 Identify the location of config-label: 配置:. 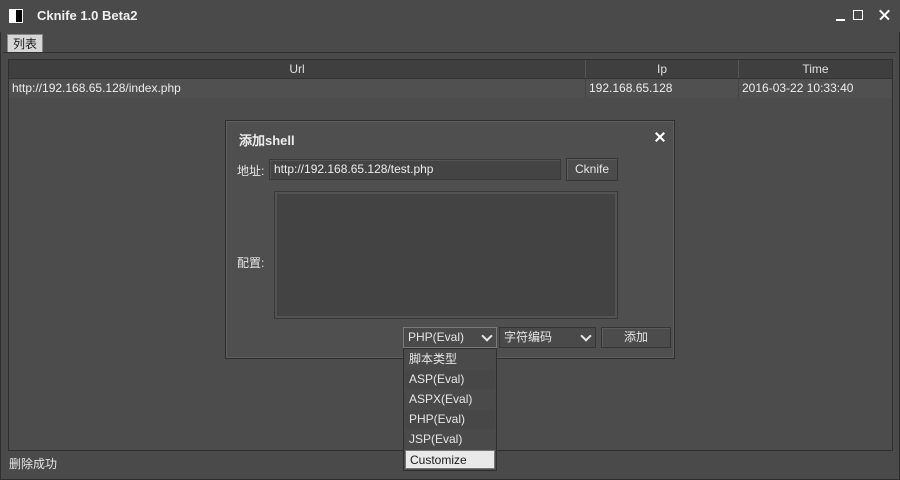
(251, 263).